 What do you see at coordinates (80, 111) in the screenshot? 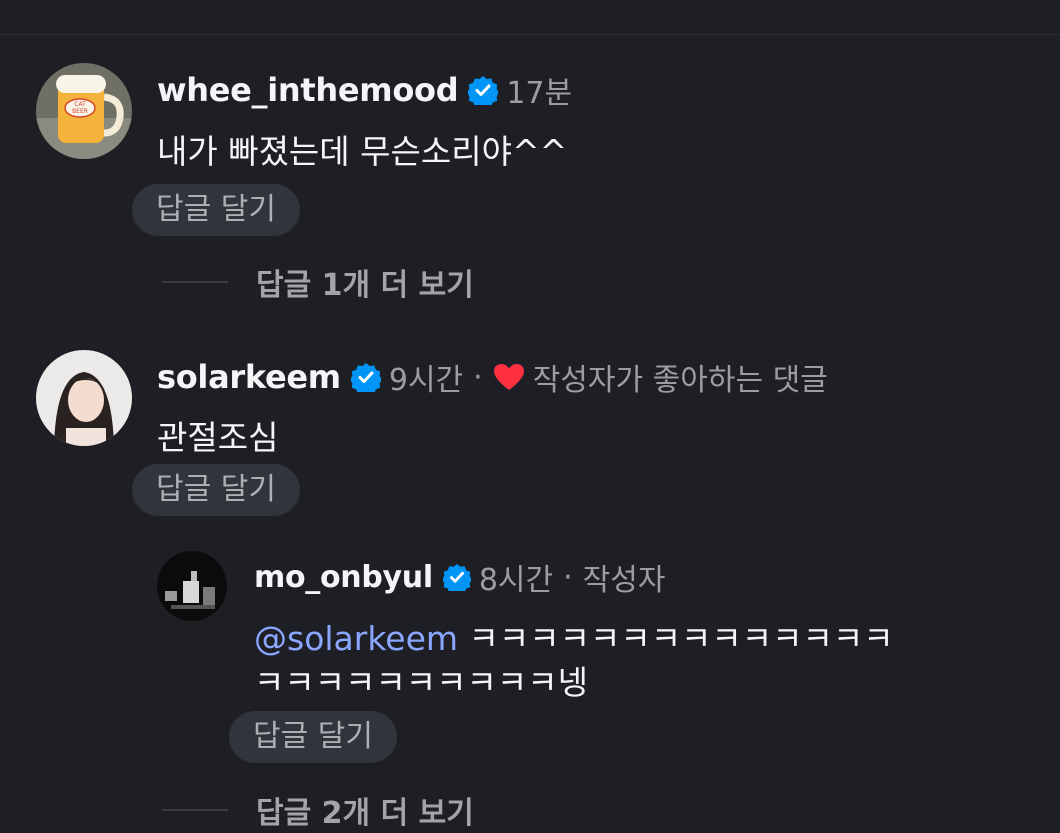
I see `svg-text: BEER` at bounding box center [80, 111].